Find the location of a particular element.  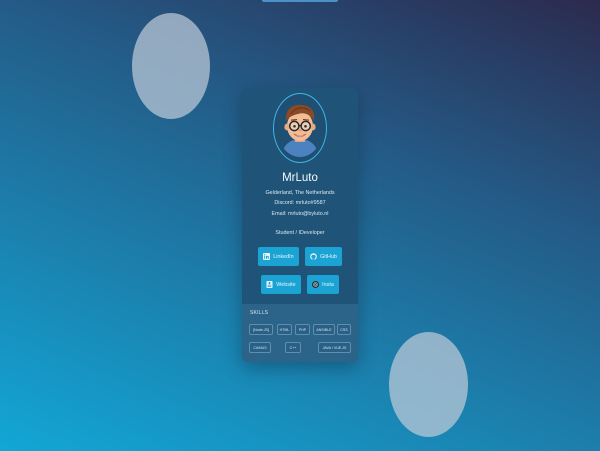

website-button: Website is located at coordinates (281, 284).